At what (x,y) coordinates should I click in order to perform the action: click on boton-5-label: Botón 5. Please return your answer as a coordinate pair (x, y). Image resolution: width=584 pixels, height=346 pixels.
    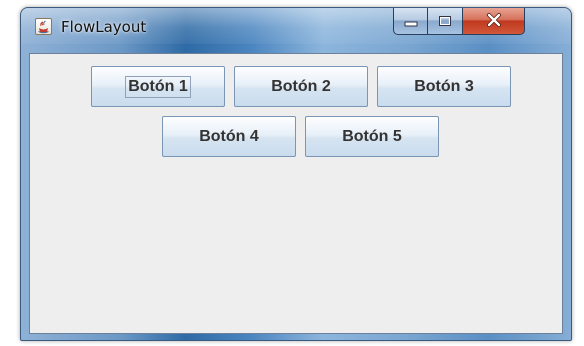
    Looking at the image, I should click on (372, 136).